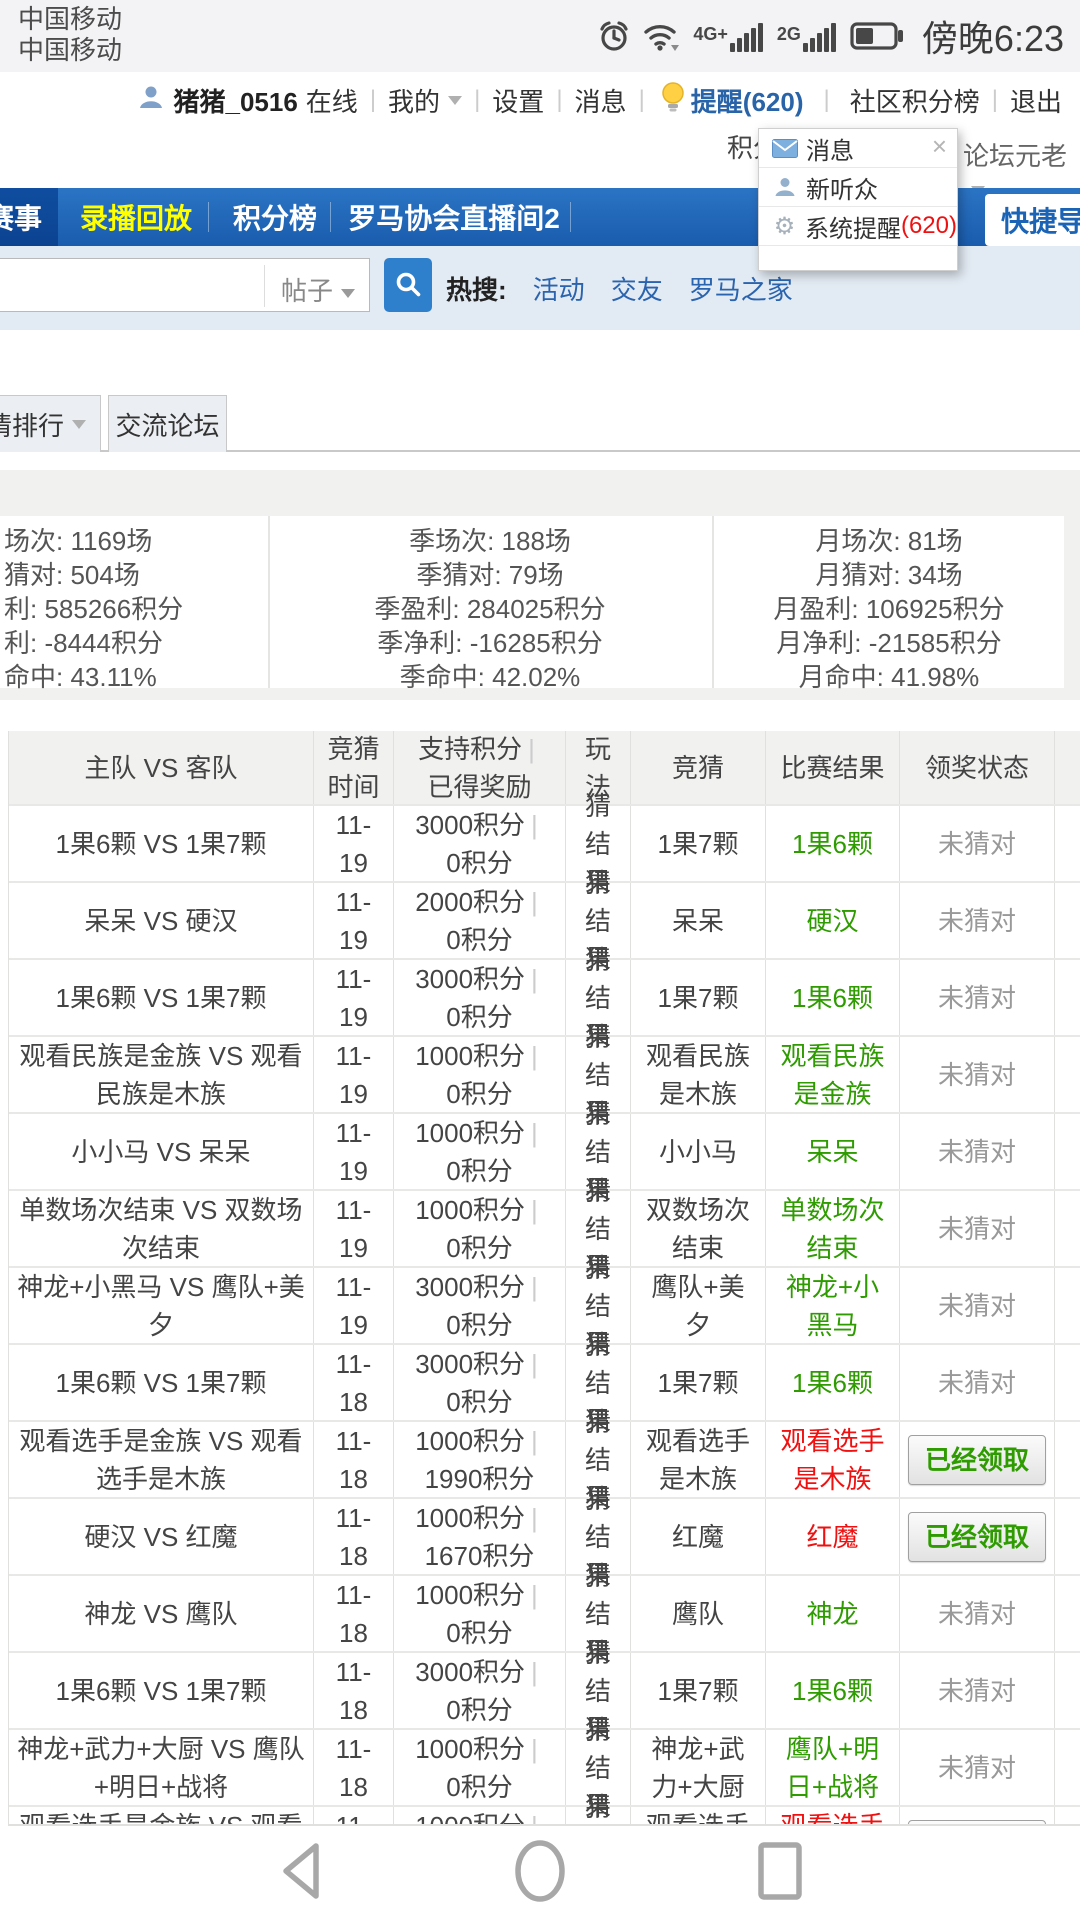 This screenshot has width=1080, height=1920. What do you see at coordinates (698, 1228) in the screenshot?
I see `cell-guess: 双数场次结束` at bounding box center [698, 1228].